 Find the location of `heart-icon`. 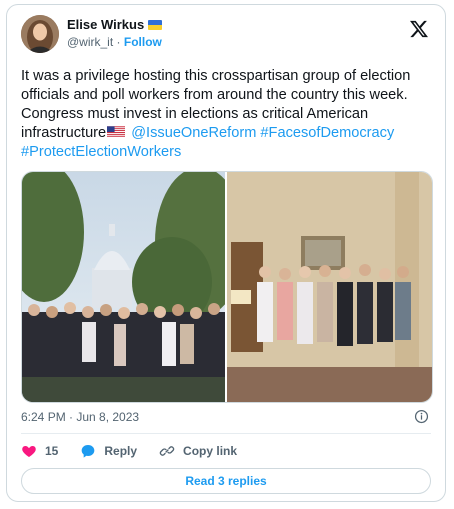

heart-icon is located at coordinates (29, 451).